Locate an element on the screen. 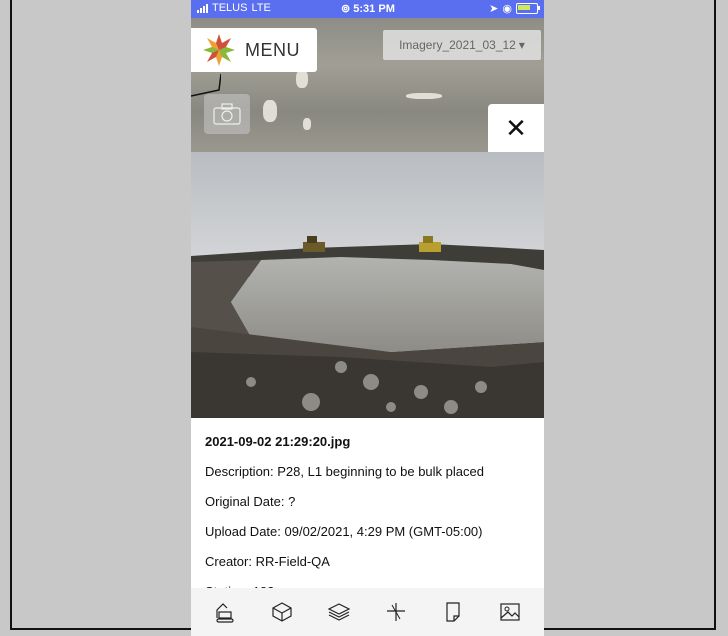  location-arrow-icon: ➤ is located at coordinates (494, 9).